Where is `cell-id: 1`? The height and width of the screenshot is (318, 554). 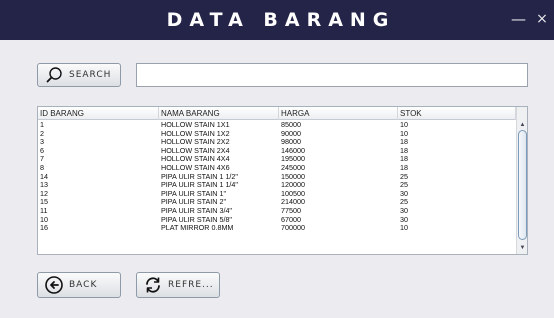
cell-id: 1 is located at coordinates (42, 125).